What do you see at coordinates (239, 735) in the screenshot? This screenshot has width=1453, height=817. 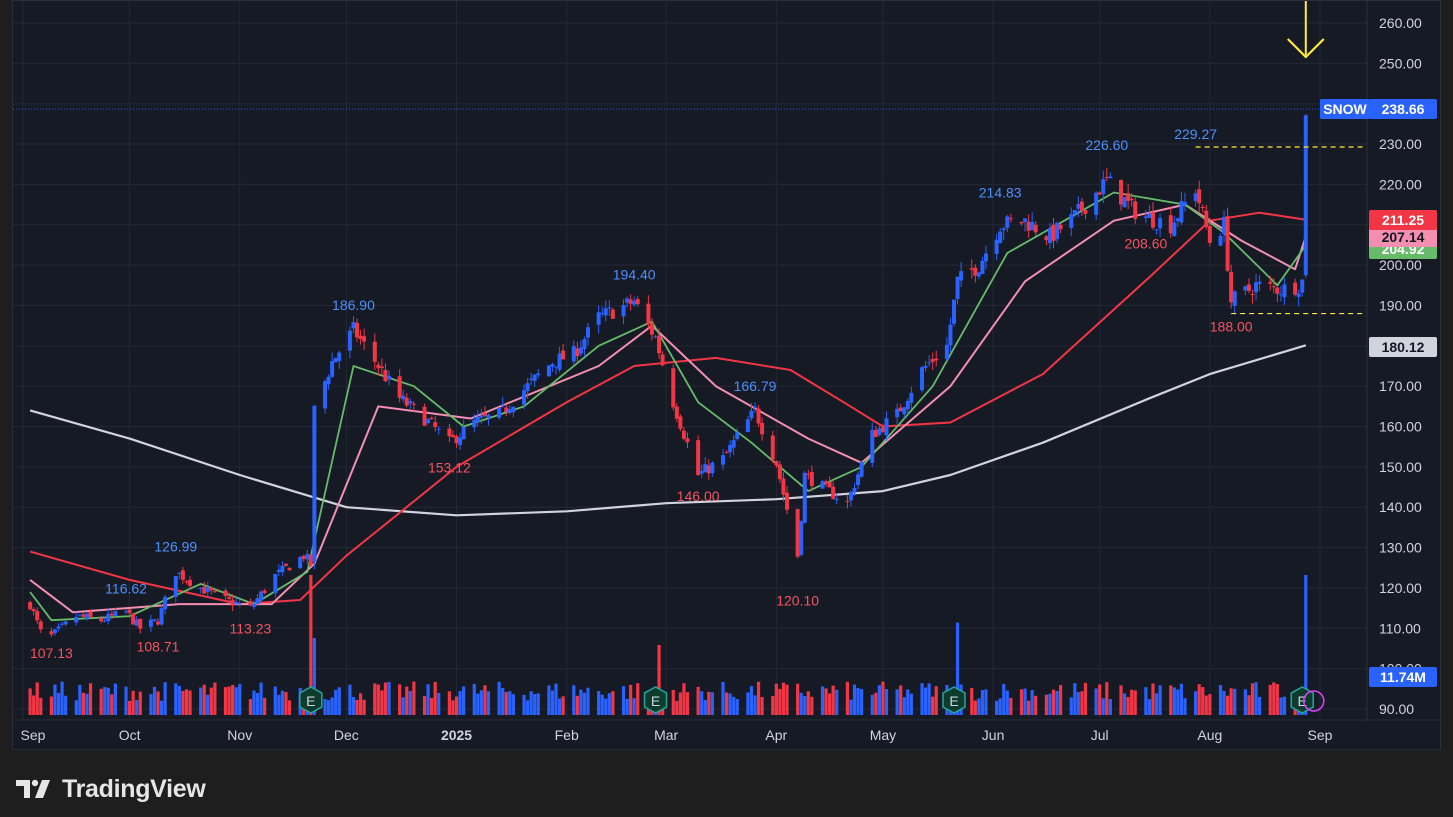 I see `time-axis-label: Nov` at bounding box center [239, 735].